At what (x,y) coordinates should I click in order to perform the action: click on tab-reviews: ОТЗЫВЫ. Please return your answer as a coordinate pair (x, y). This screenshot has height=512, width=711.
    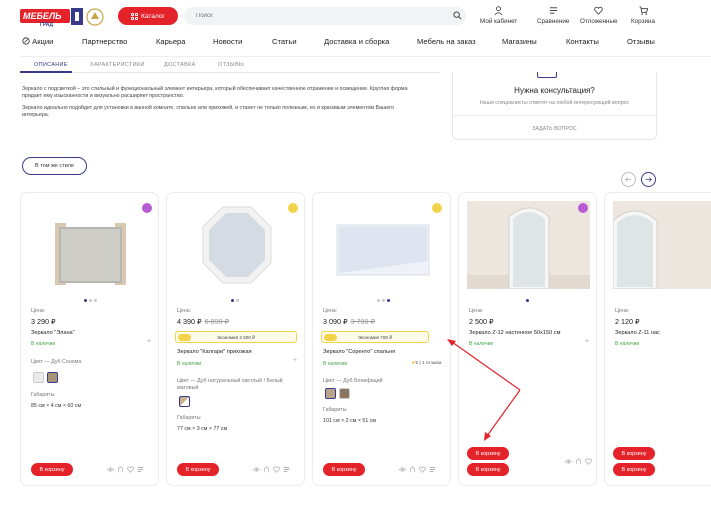
    Looking at the image, I should click on (231, 65).